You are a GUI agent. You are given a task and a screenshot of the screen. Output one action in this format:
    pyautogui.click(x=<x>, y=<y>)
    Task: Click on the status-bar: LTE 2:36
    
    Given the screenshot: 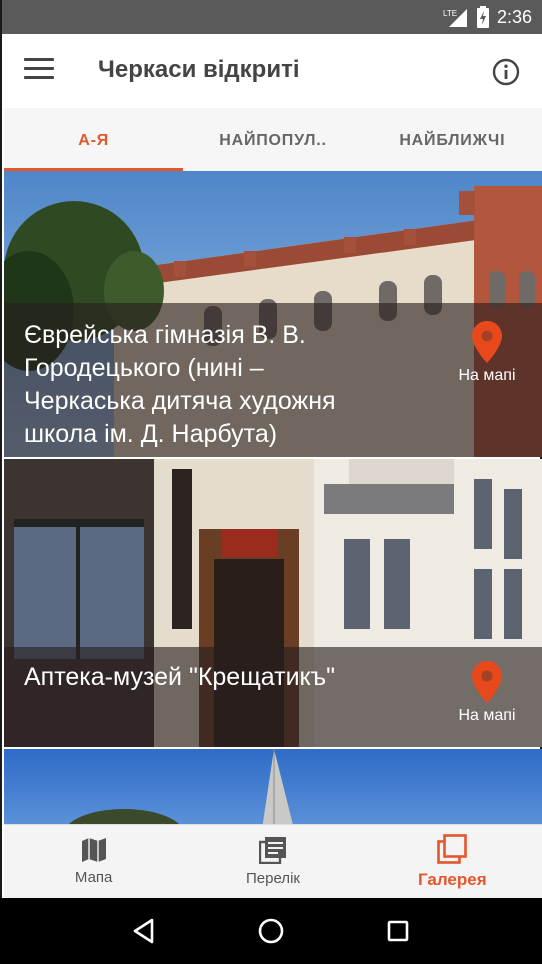 What is the action you would take?
    pyautogui.click(x=272, y=17)
    